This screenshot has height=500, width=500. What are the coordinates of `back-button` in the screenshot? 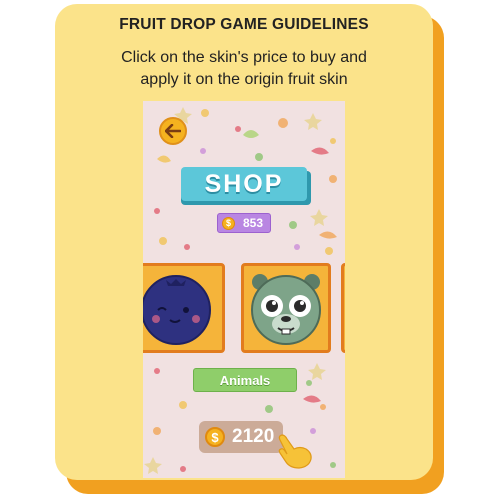 It's located at (173, 131).